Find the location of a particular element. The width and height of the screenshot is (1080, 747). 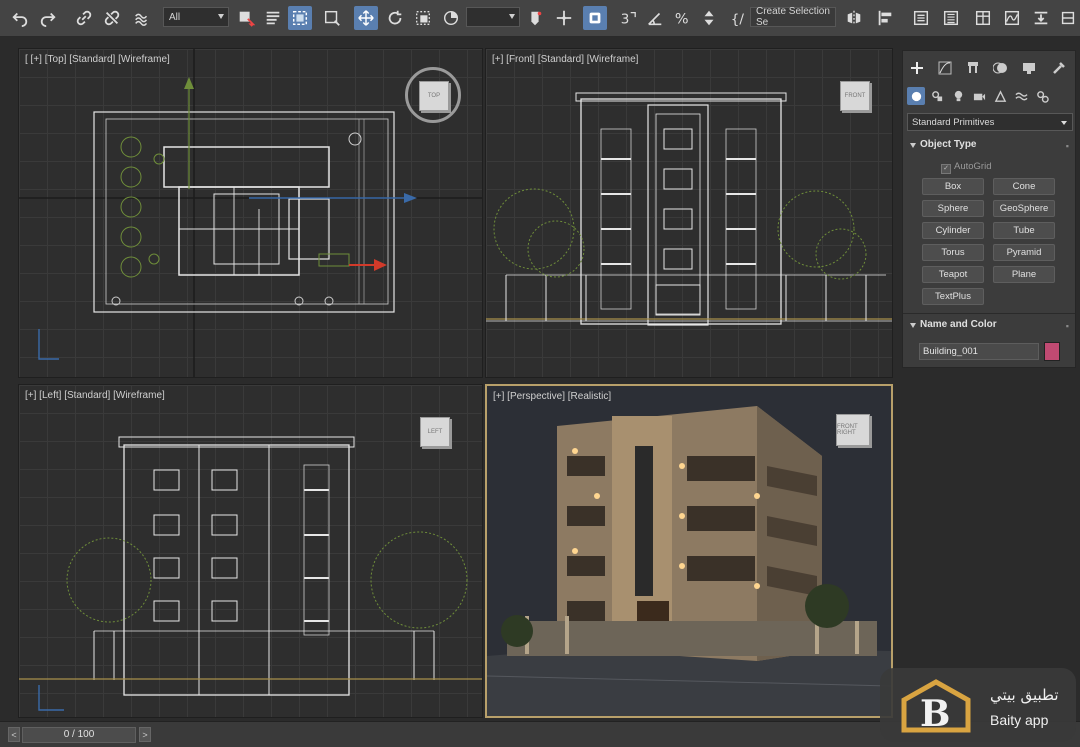

name-and-color-title: Name and Color is located at coordinates (958, 324).